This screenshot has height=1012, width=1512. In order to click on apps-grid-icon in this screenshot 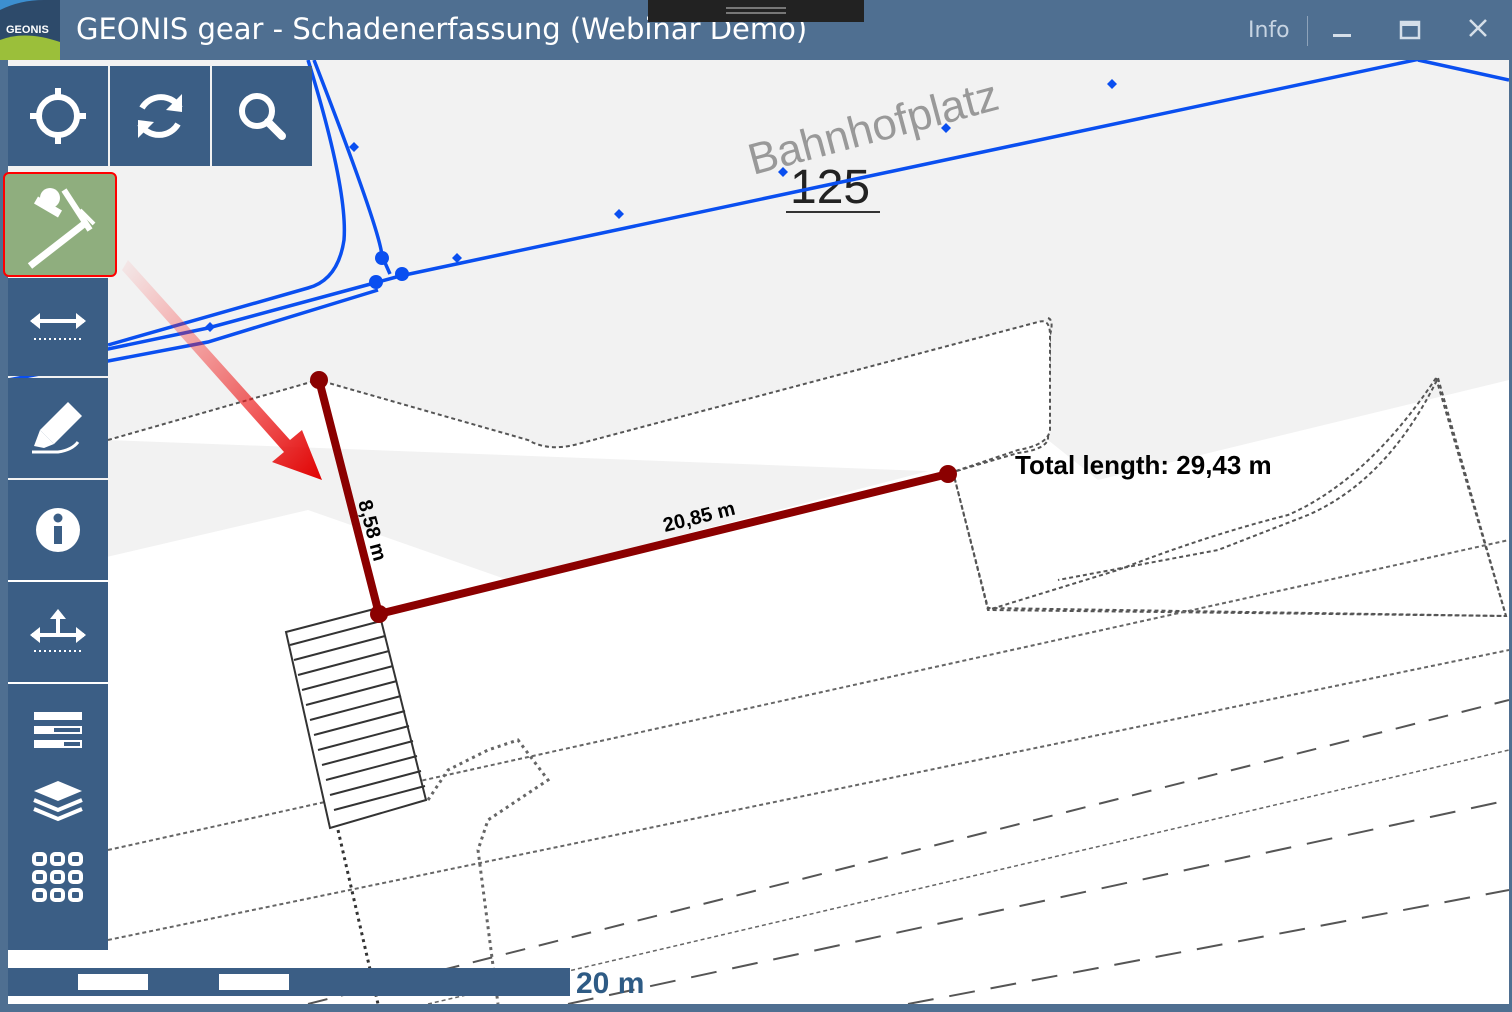, I will do `click(57, 877)`.